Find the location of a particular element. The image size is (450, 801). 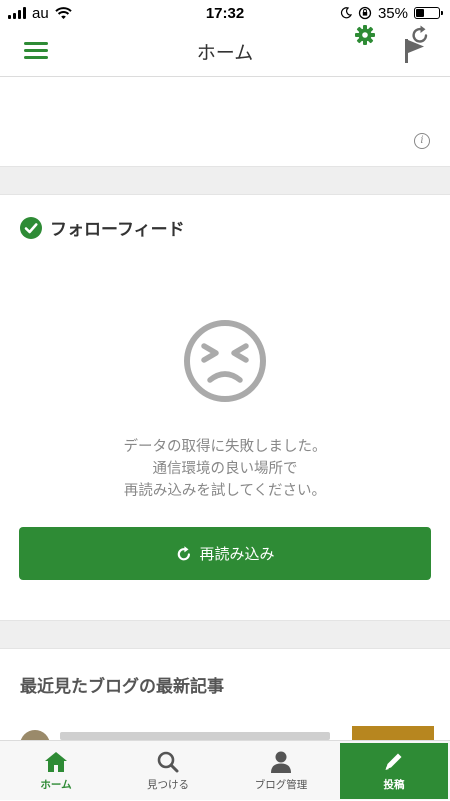

reload-button: 再読み込み is located at coordinates (225, 553).